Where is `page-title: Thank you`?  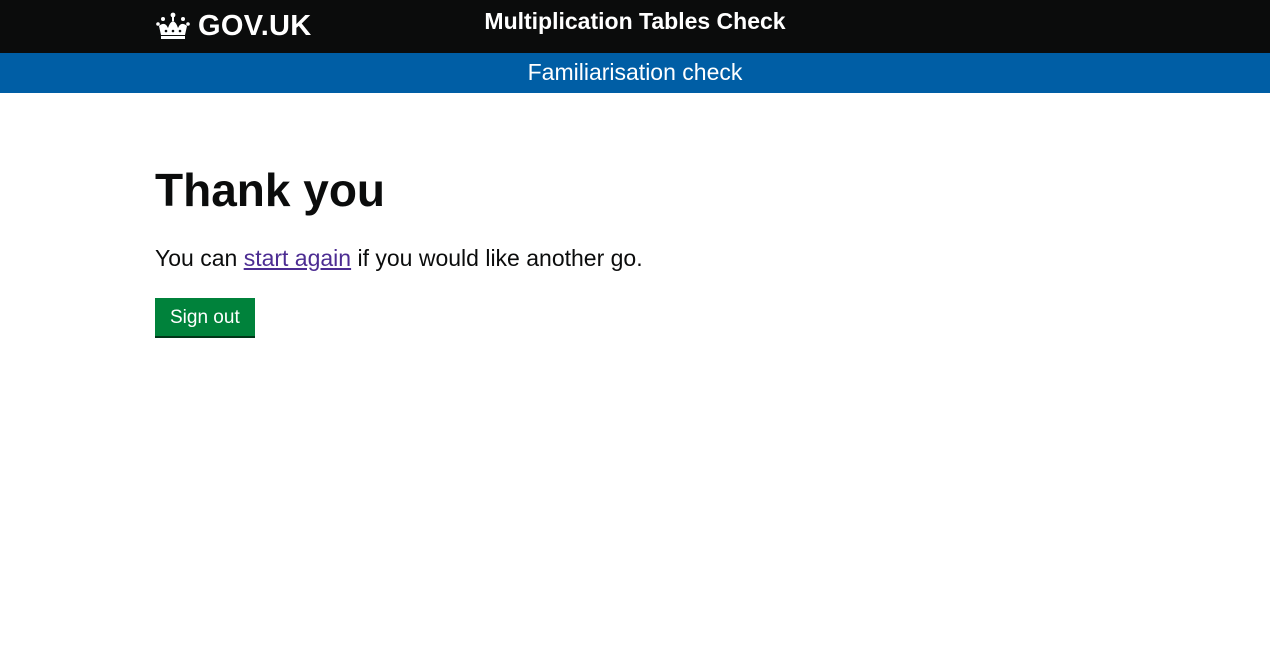
page-title: Thank you is located at coordinates (270, 190).